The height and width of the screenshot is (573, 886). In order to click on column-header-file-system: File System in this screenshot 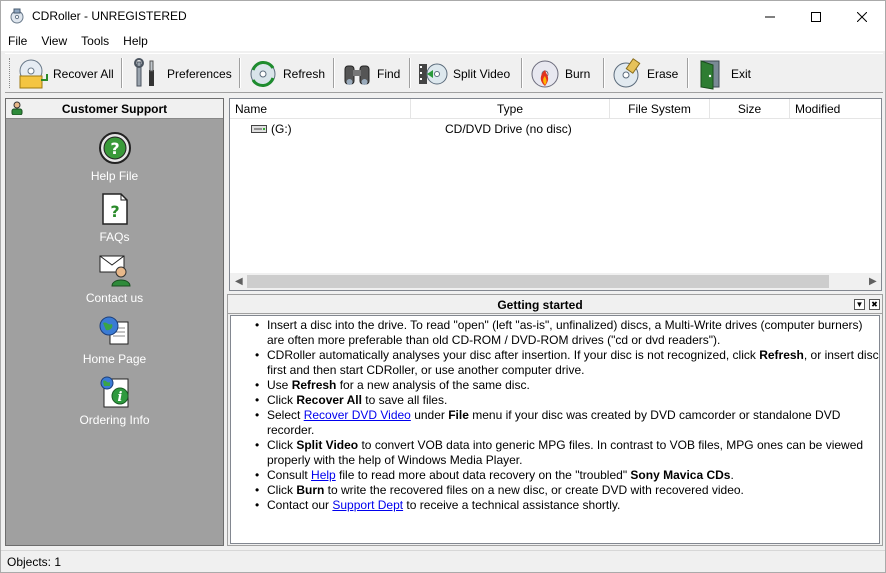, I will do `click(660, 109)`.